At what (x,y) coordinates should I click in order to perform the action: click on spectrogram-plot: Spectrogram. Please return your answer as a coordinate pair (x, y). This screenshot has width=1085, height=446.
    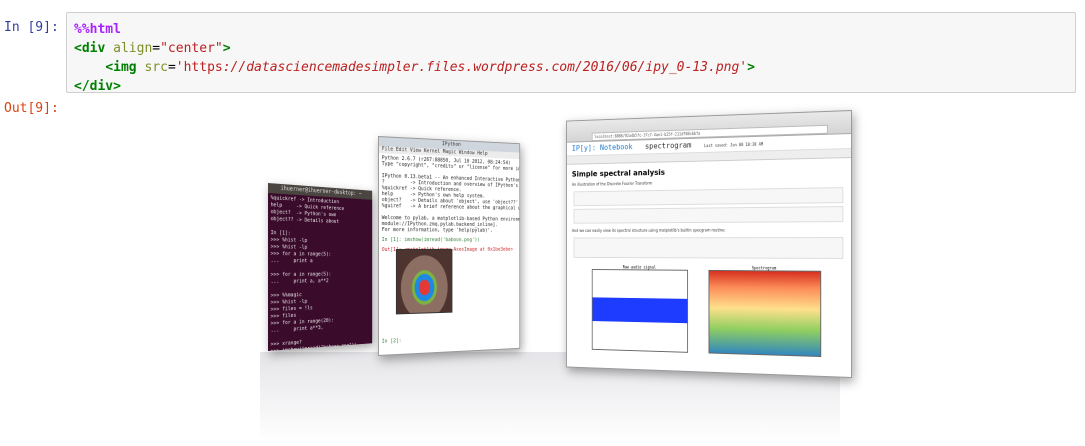
    Looking at the image, I should click on (765, 311).